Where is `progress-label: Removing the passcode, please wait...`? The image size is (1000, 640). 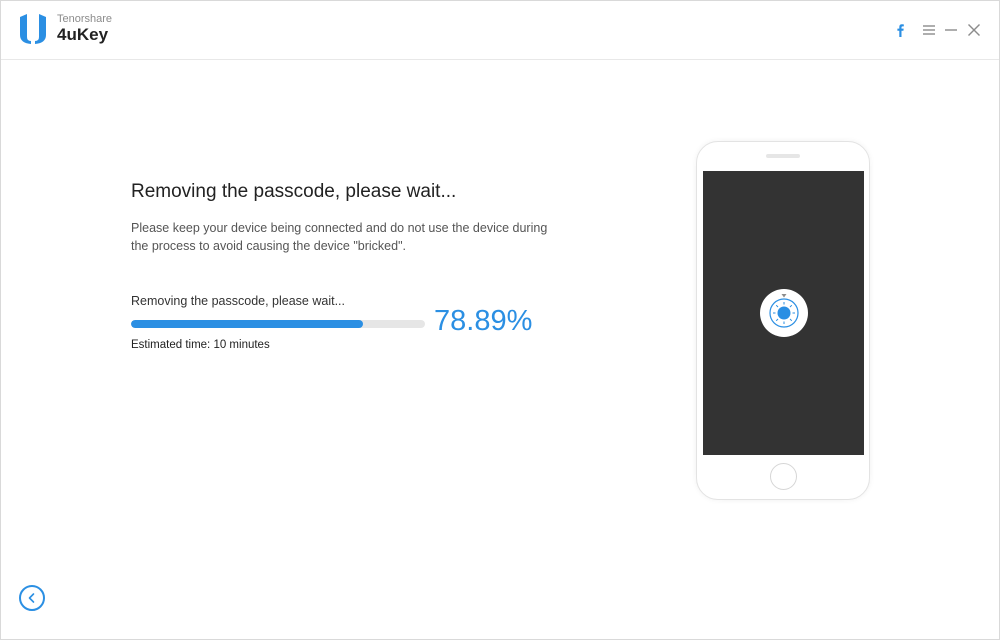
progress-label: Removing the passcode, please wait... is located at coordinates (238, 301).